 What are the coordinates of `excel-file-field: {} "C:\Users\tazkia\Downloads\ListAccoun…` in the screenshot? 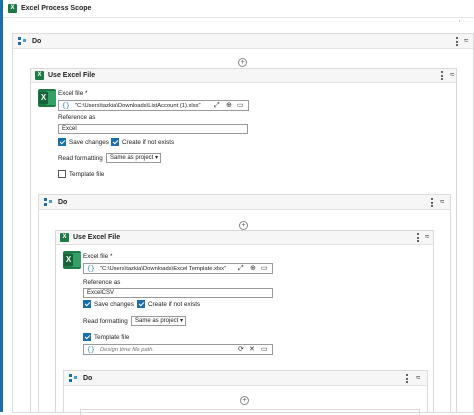 It's located at (153, 105).